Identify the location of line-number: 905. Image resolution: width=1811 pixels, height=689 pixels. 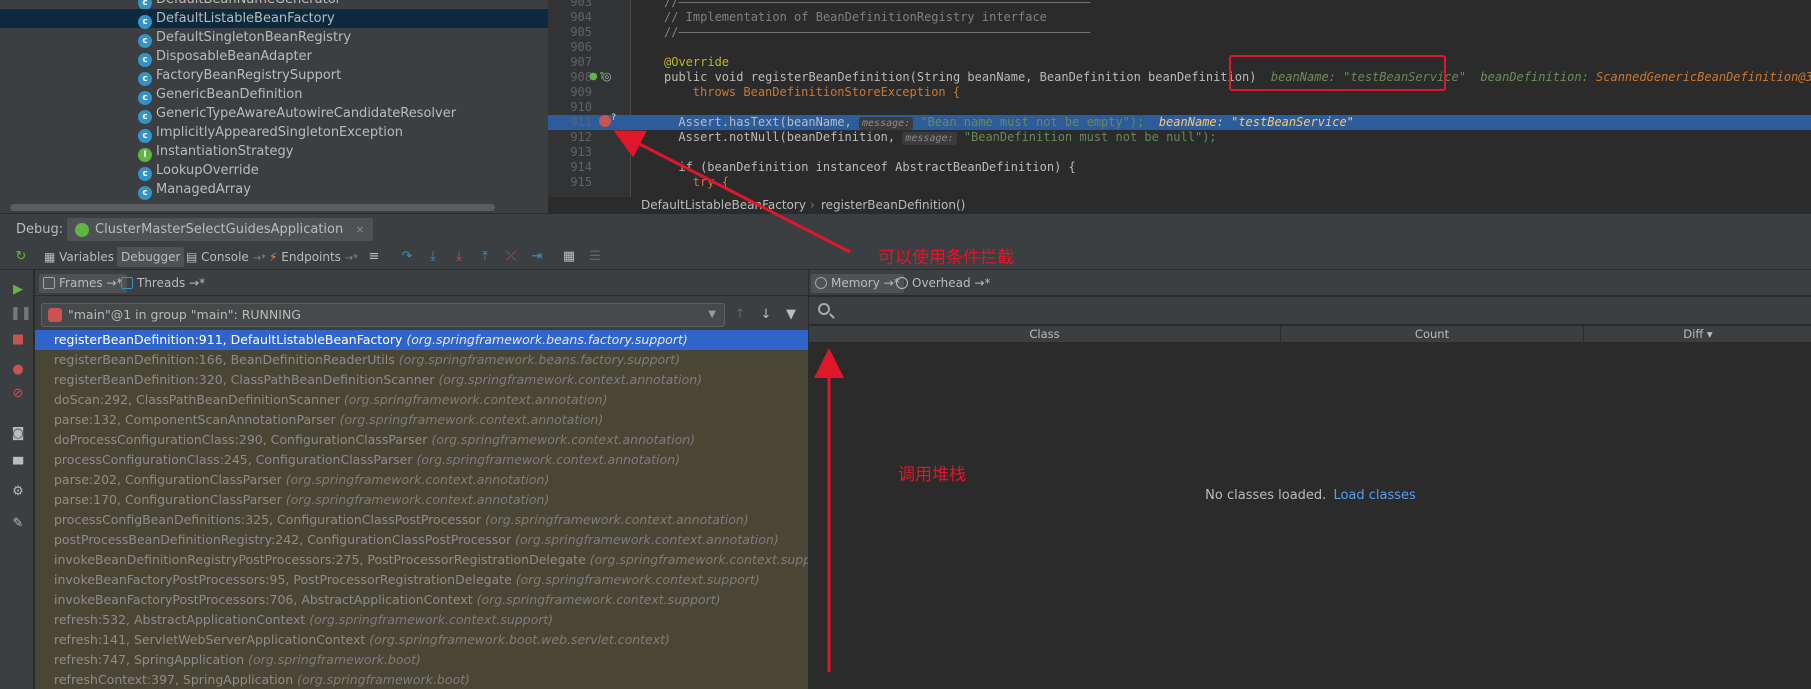
(577, 32).